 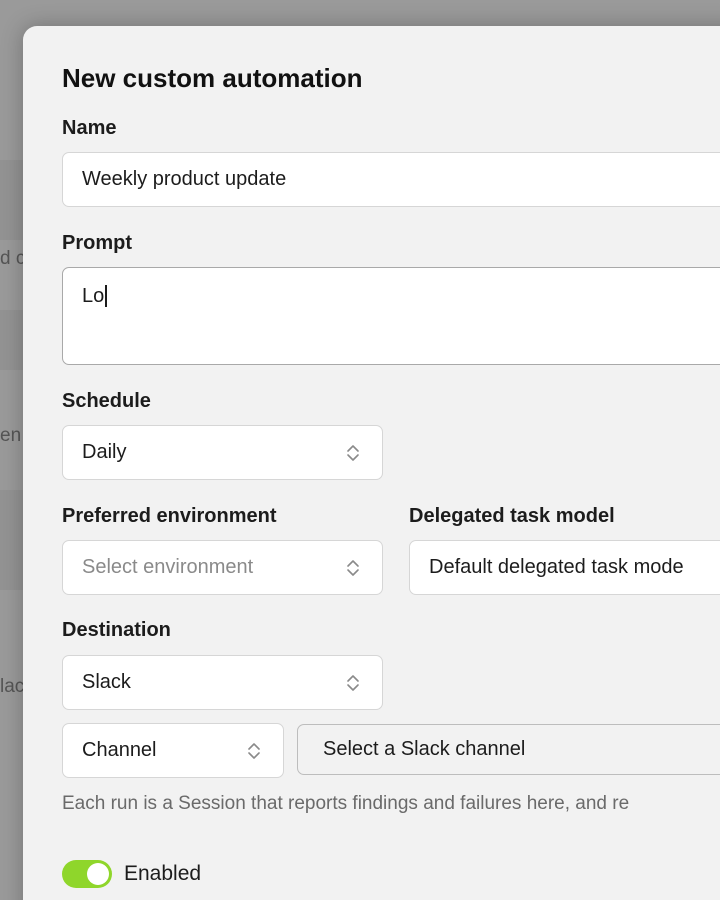 What do you see at coordinates (222, 452) in the screenshot?
I see `schedule-select: Daily` at bounding box center [222, 452].